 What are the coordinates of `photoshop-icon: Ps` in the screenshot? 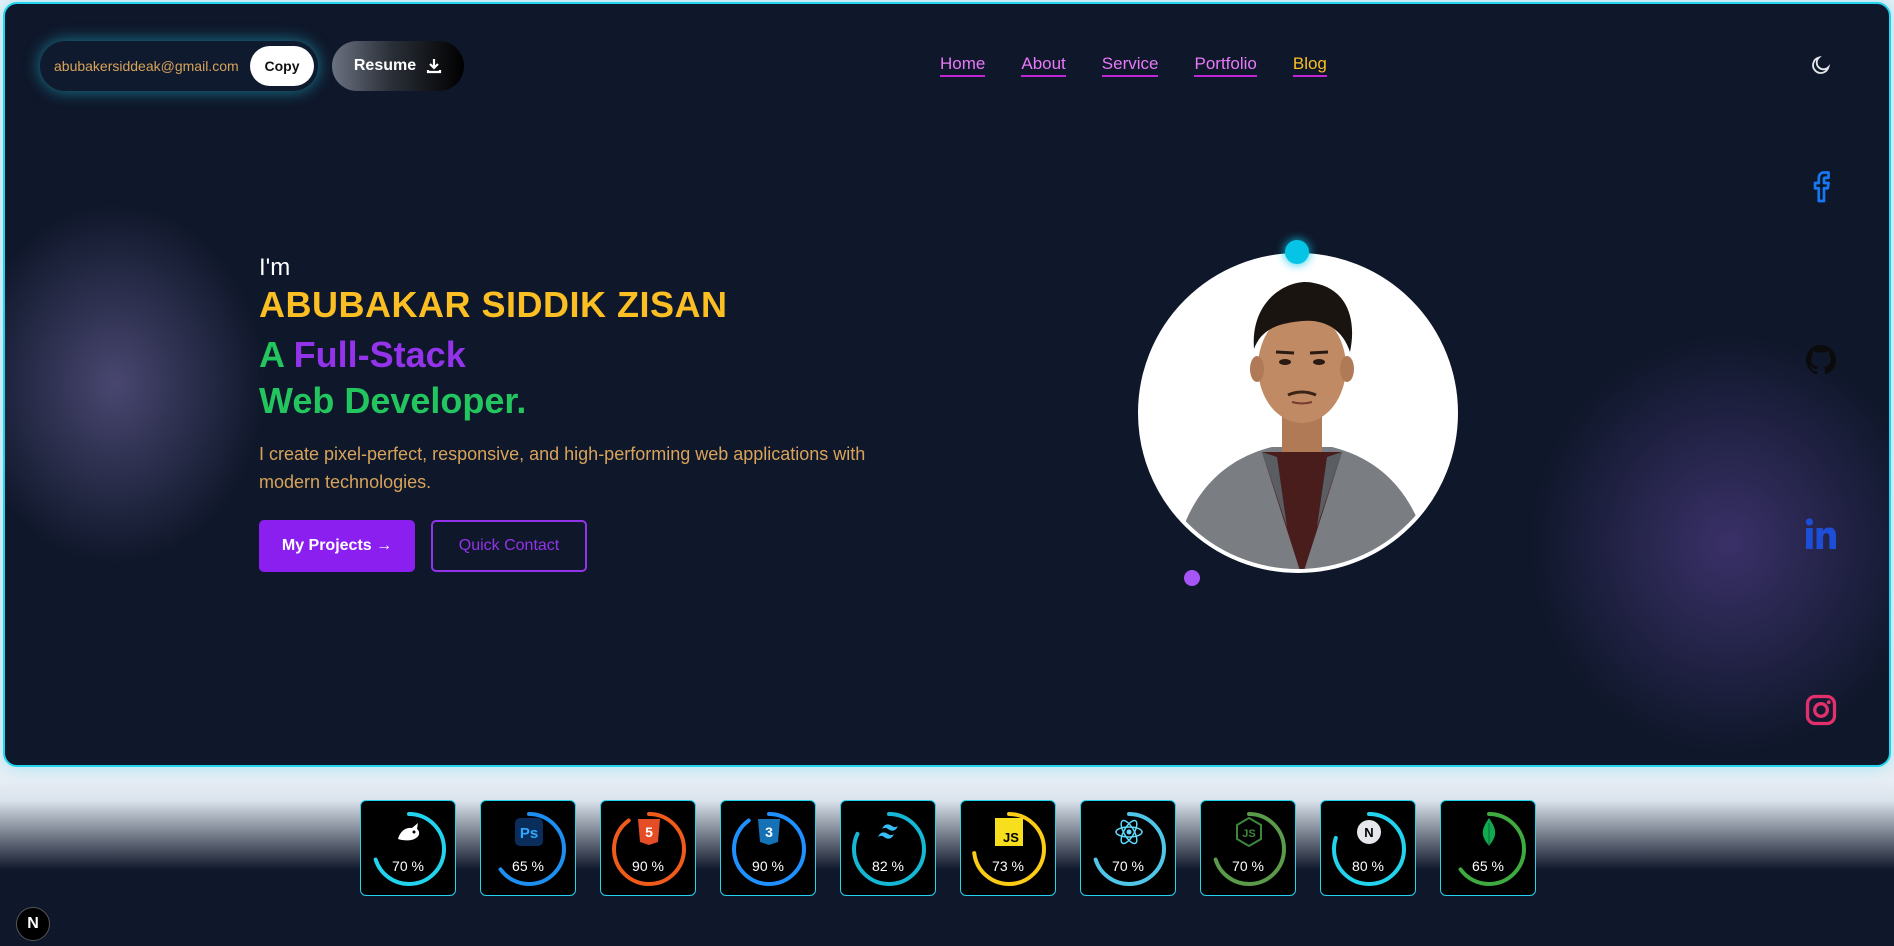 It's located at (529, 832).